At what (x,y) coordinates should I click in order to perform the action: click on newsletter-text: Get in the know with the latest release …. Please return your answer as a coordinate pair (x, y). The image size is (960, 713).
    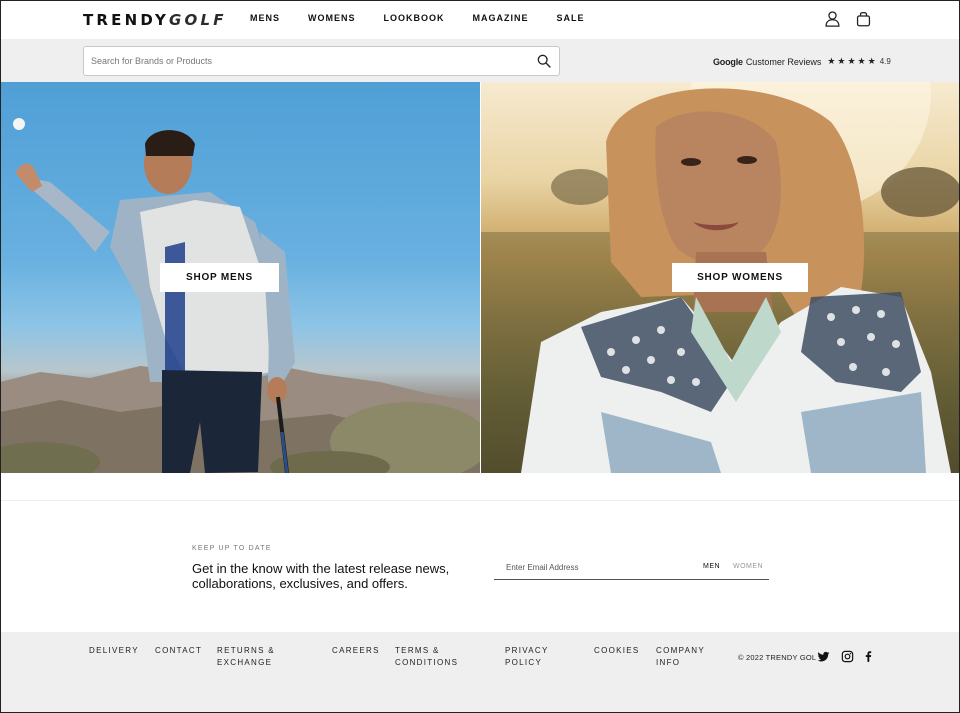
    Looking at the image, I should click on (321, 576).